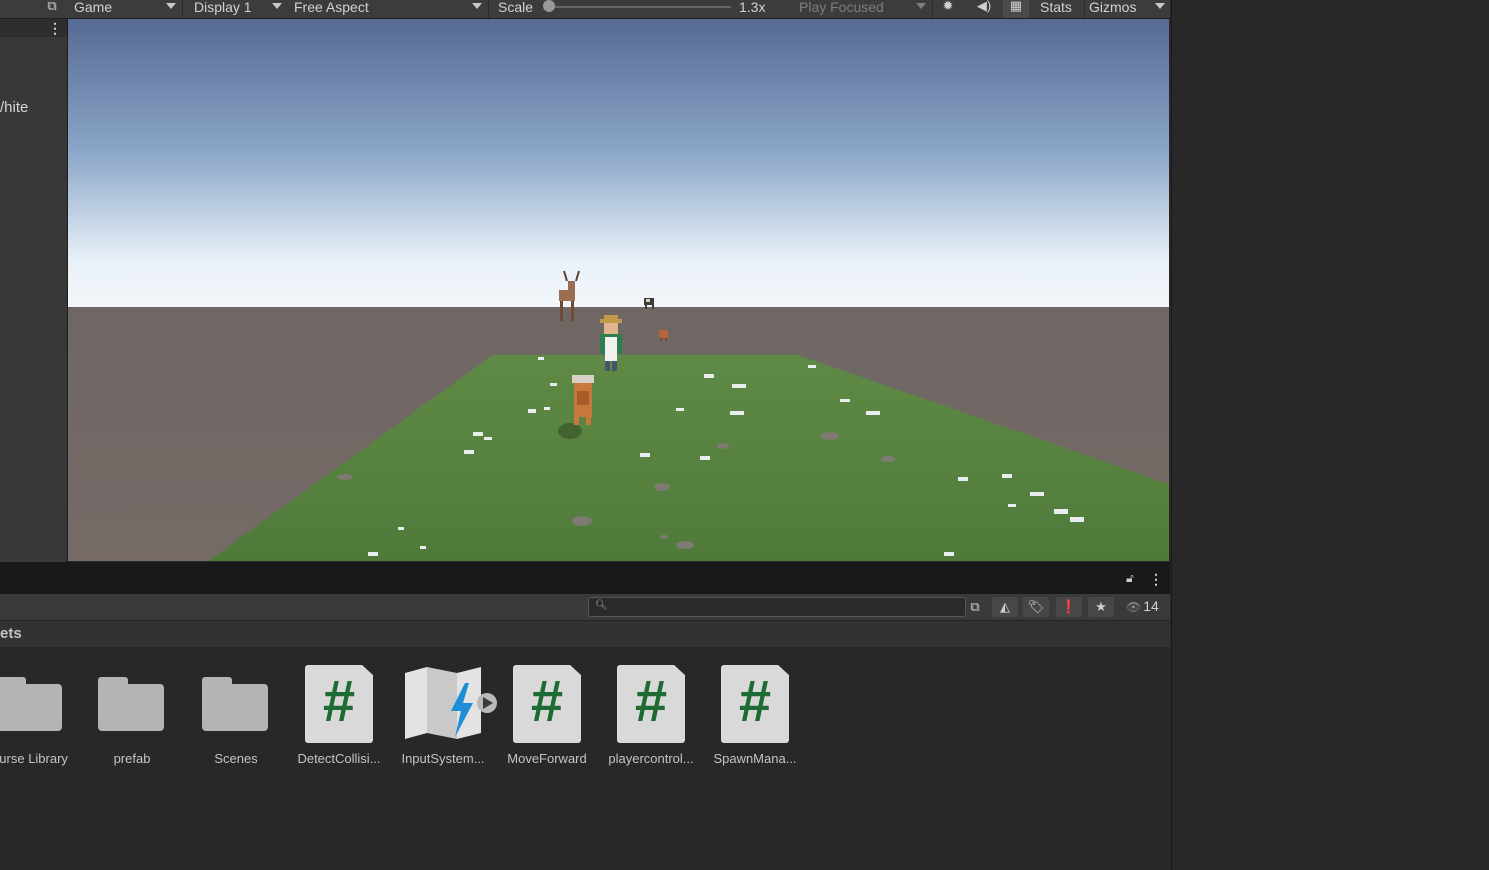 The image size is (1489, 870). I want to click on bug-icon: ✹, so click(948, 9).